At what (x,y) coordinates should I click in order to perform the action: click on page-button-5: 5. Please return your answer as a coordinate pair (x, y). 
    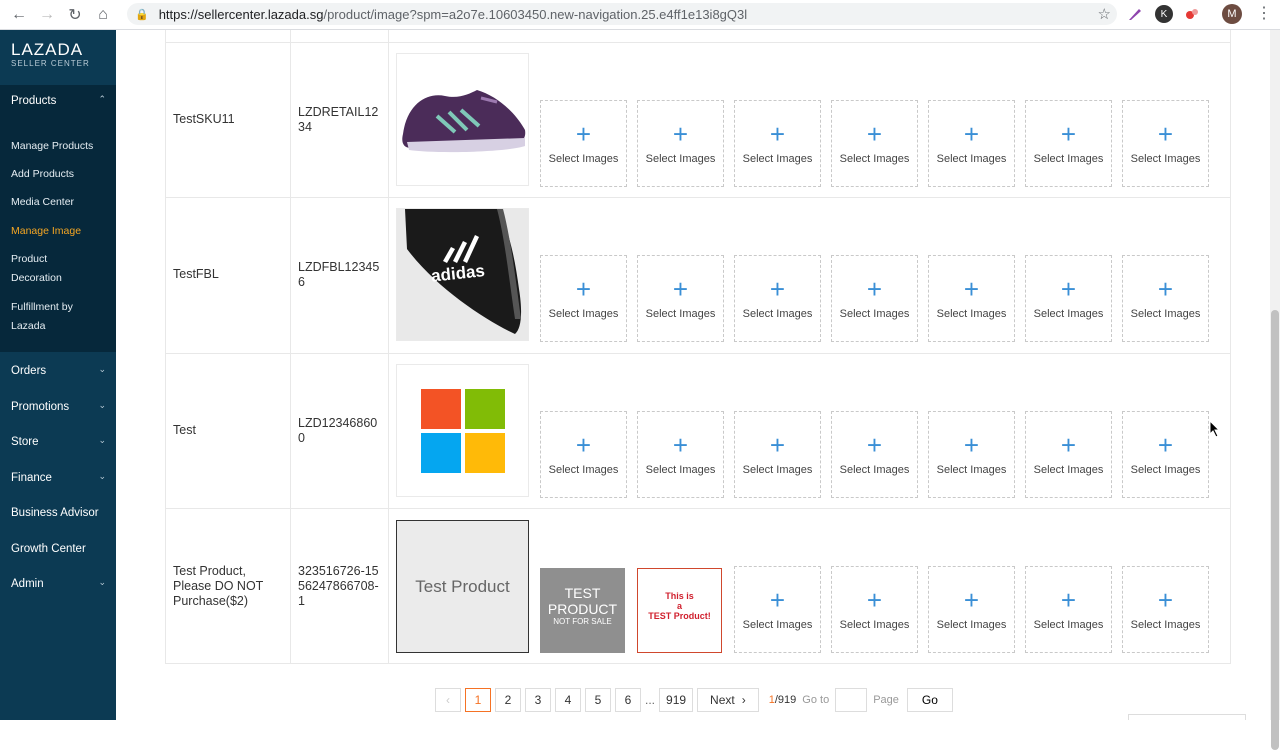
    Looking at the image, I should click on (598, 700).